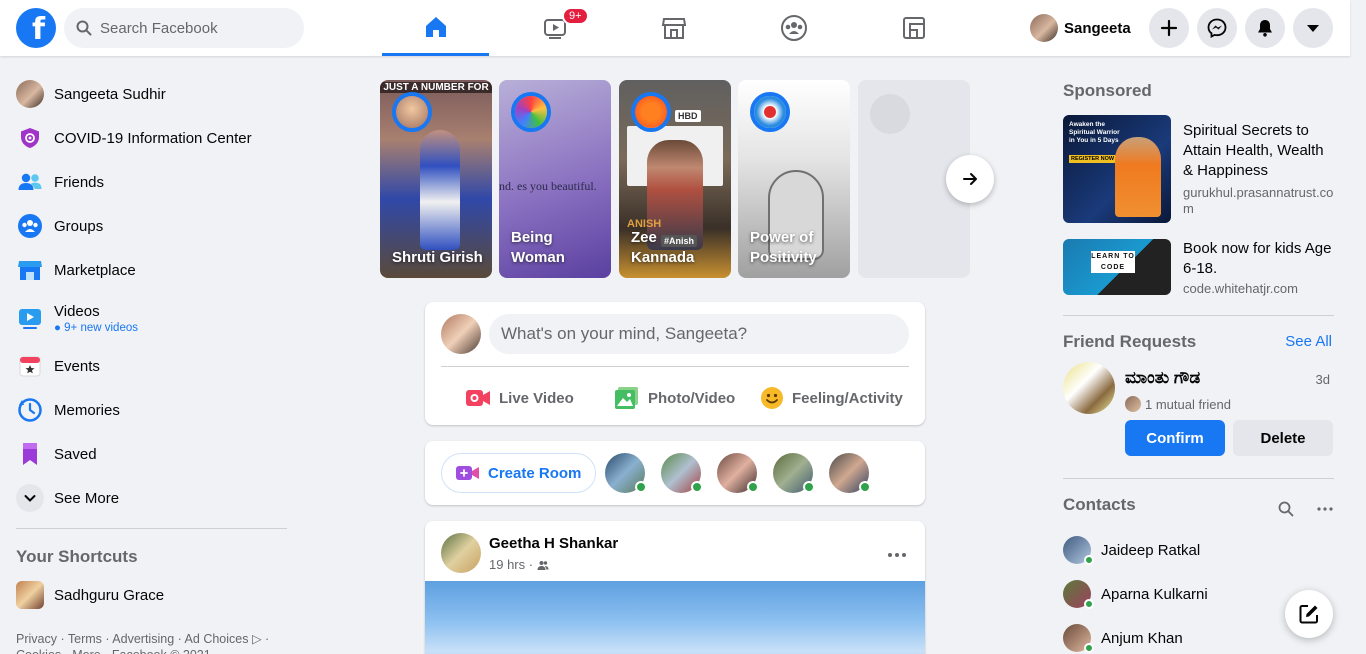 Image resolution: width=1366 pixels, height=654 pixels. I want to click on messenger-icon, so click(1217, 28).